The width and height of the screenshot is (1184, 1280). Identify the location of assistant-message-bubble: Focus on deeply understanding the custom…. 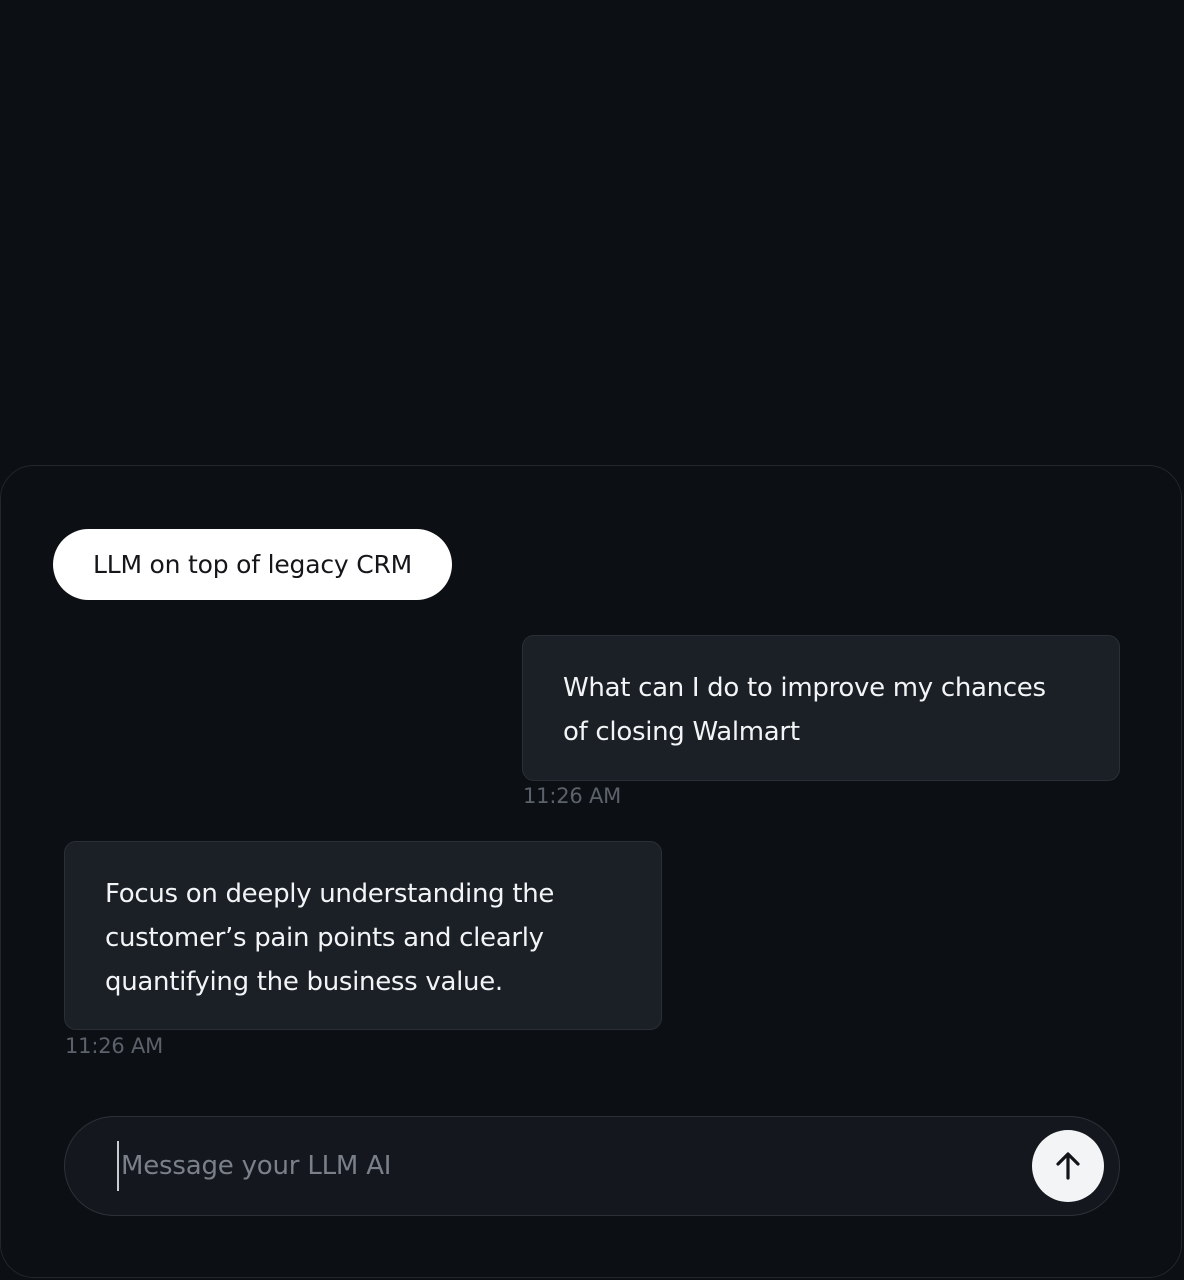
(363, 935).